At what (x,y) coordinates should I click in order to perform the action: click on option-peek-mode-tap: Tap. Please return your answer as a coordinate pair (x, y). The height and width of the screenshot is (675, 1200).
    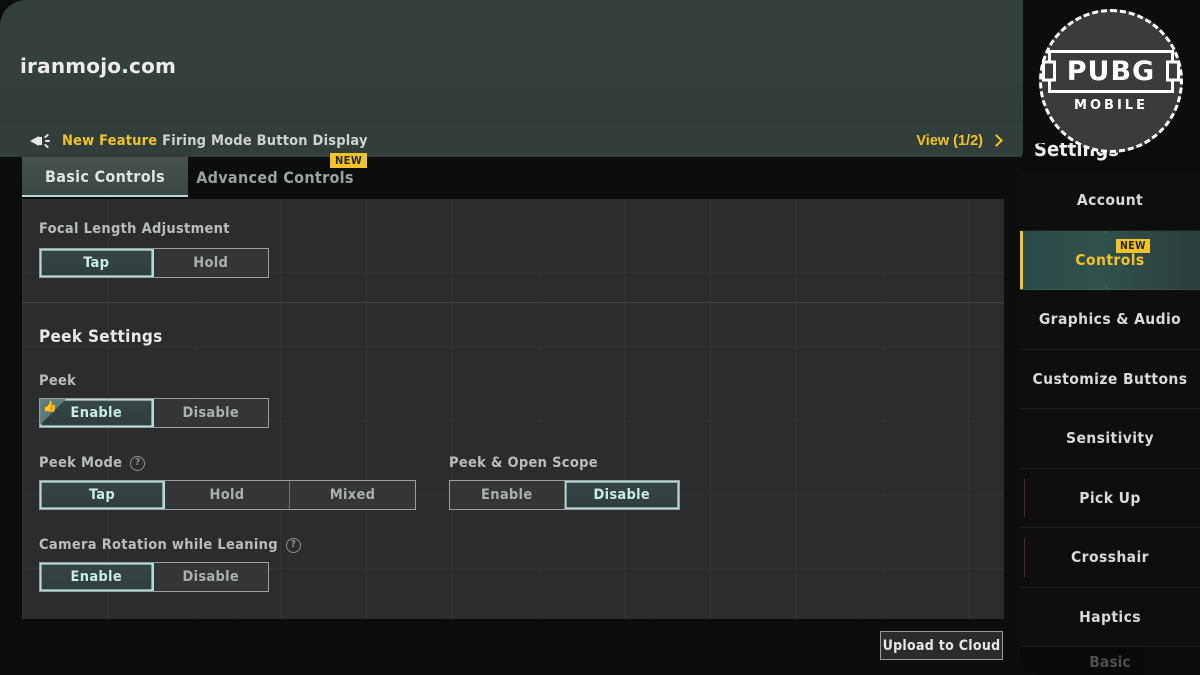
    Looking at the image, I should click on (102, 495).